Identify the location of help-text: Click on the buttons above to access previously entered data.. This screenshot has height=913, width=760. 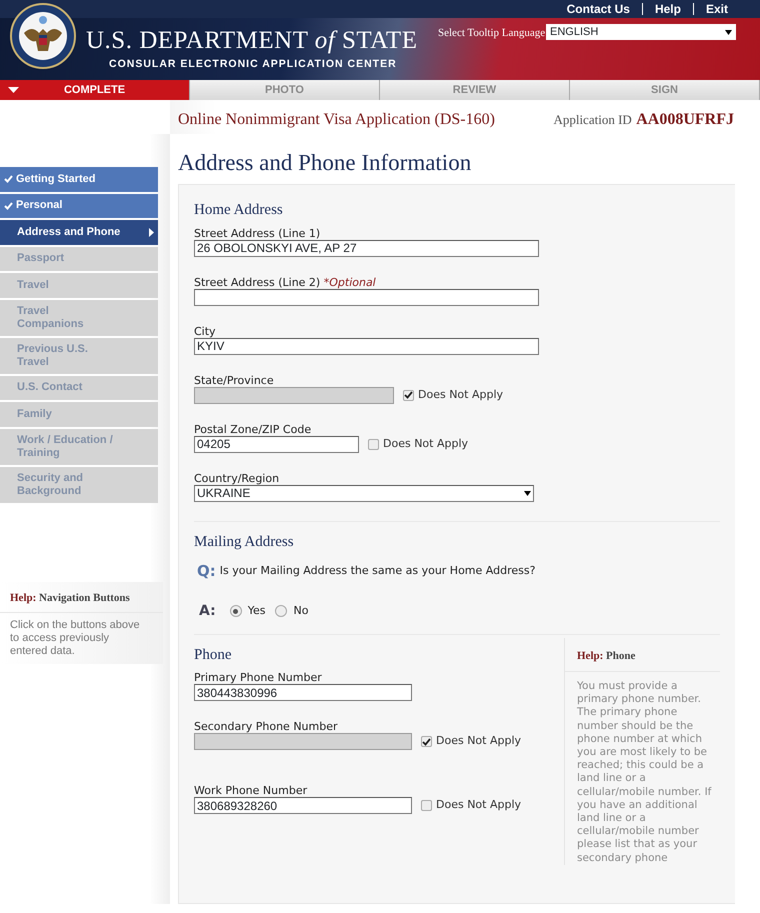
(75, 638).